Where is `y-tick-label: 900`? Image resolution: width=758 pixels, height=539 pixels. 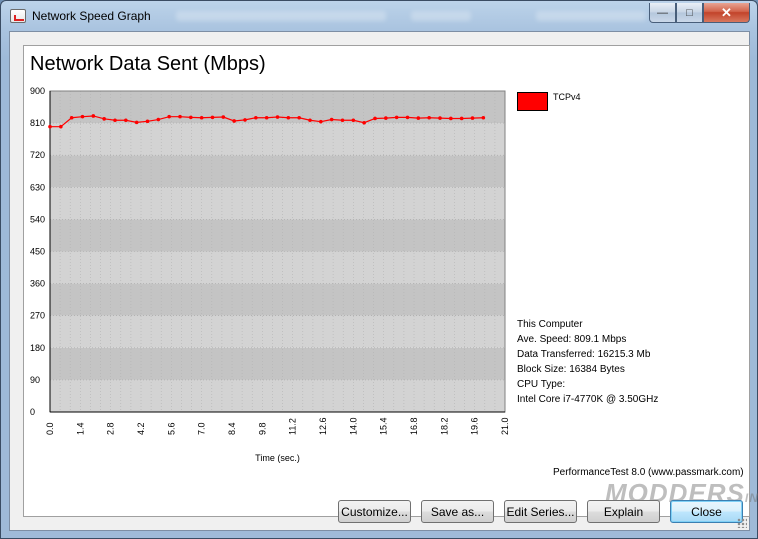
y-tick-label: 900 is located at coordinates (37, 91).